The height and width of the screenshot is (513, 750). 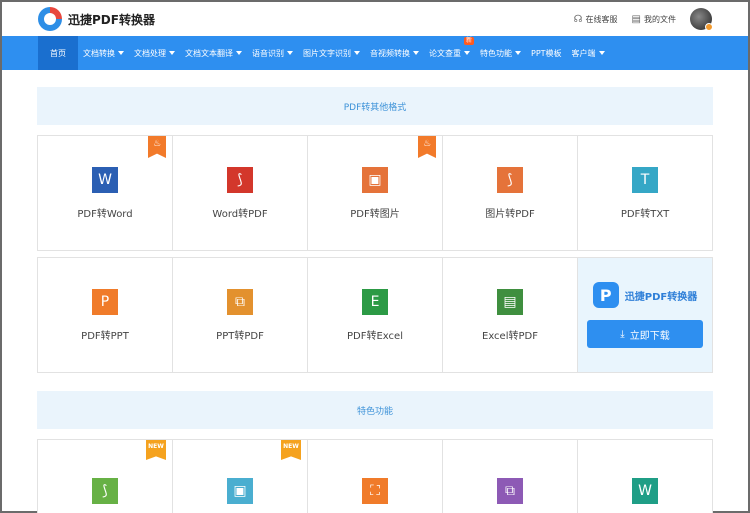 What do you see at coordinates (701, 19) in the screenshot?
I see `avatar` at bounding box center [701, 19].